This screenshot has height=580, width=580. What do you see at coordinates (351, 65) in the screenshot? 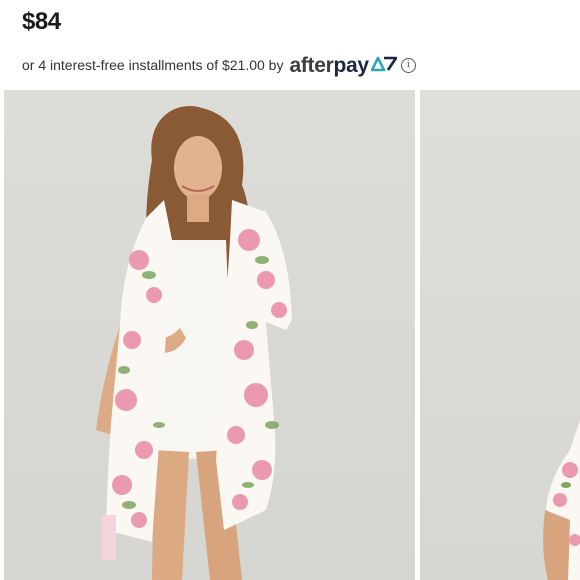
I see `afterpay-logo-pay: pay` at bounding box center [351, 65].